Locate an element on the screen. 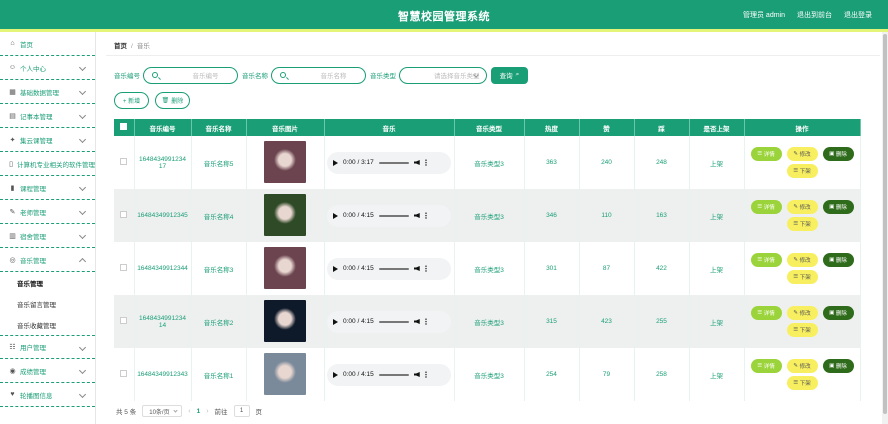 Image resolution: width=888 pixels, height=424 pixels. scrollbar is located at coordinates (885, 228).